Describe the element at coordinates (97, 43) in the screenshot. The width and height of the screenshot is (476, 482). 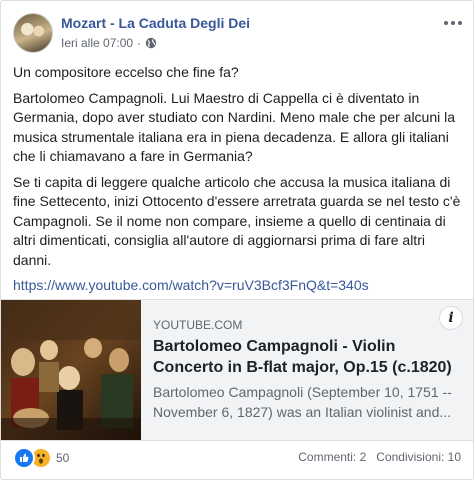
I see `post-timestamp: Ieri alle 07:00` at that location.